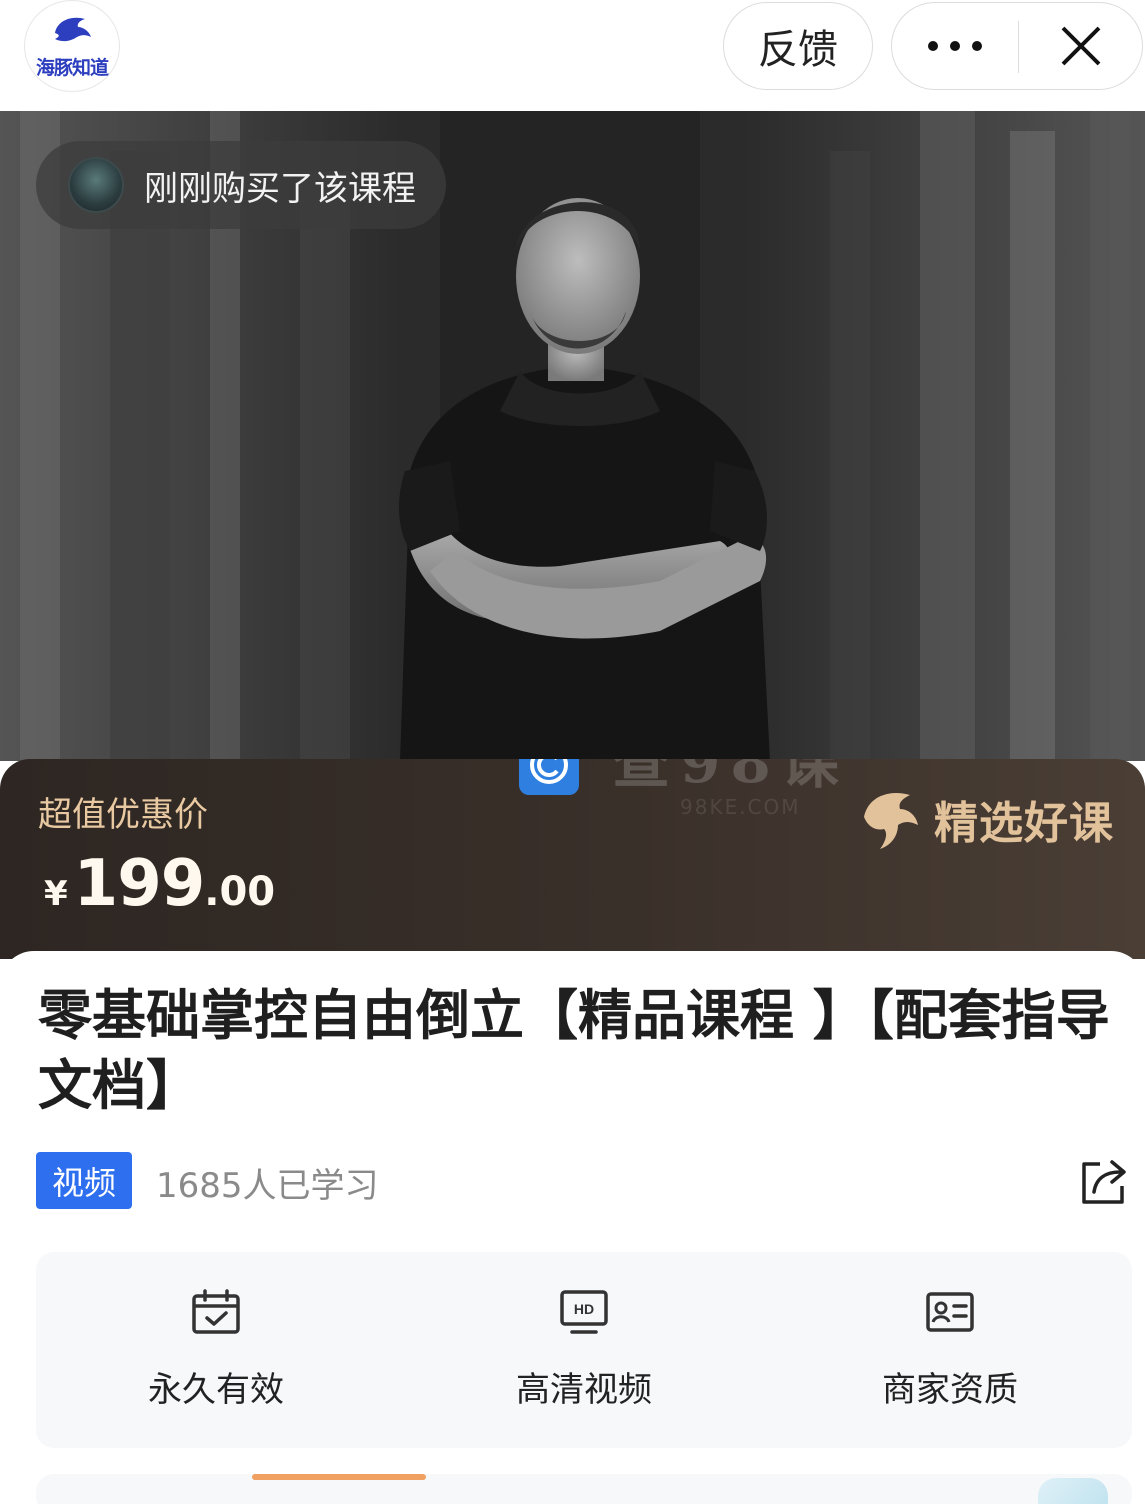  I want to click on watermark-subtext: 98KE.COM, so click(740, 807).